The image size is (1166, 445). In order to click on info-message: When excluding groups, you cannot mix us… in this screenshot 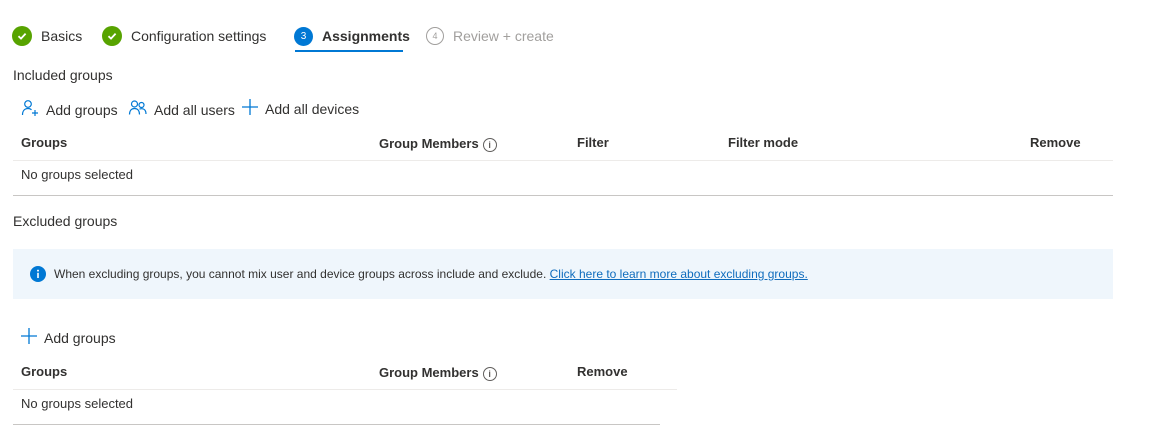, I will do `click(431, 274)`.